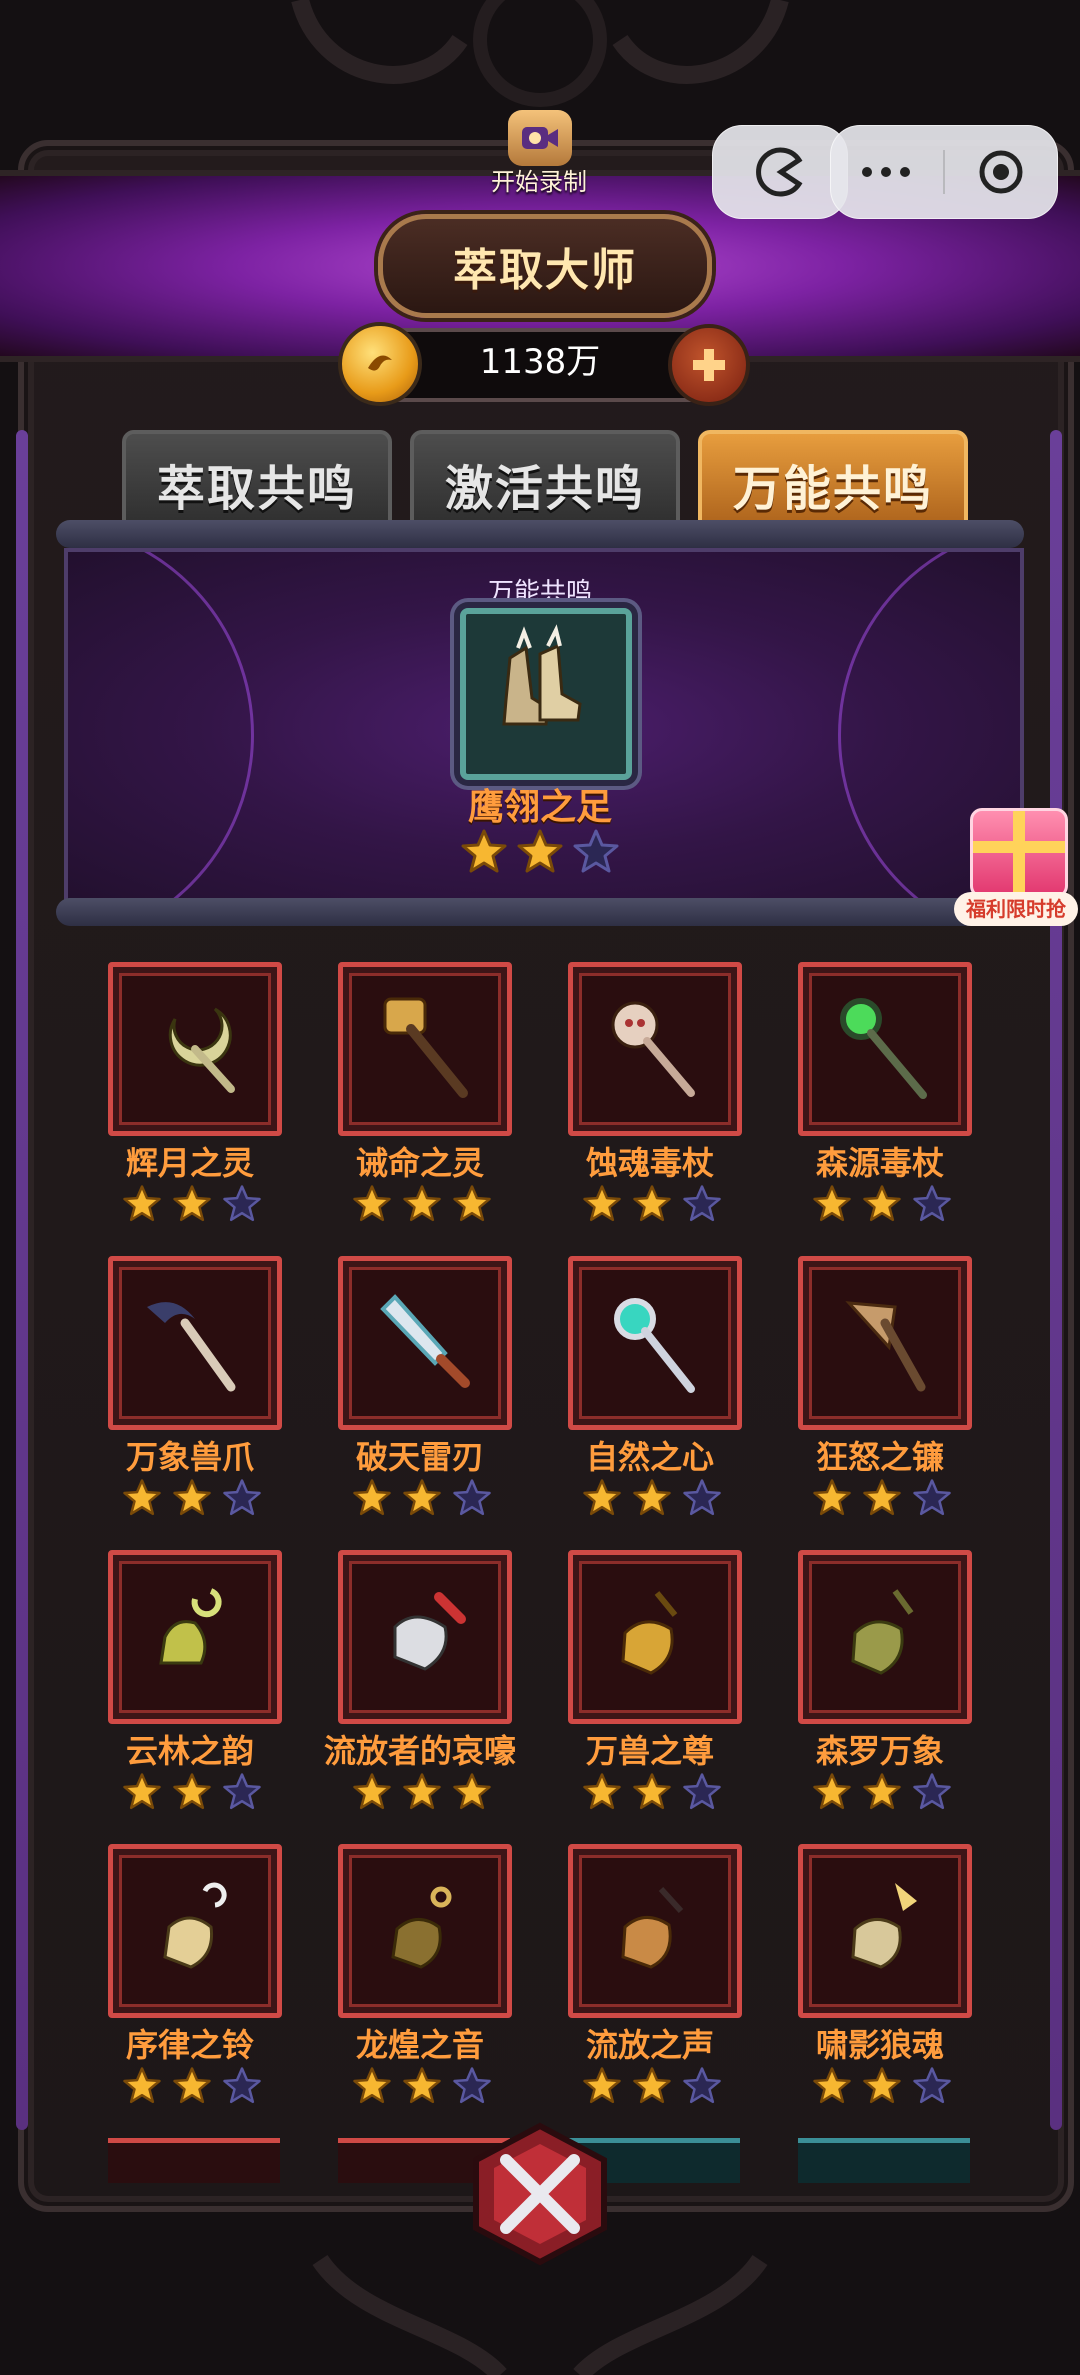 Image resolution: width=1080 pixels, height=2375 pixels. I want to click on item-card: 流放之声, so click(664, 1984).